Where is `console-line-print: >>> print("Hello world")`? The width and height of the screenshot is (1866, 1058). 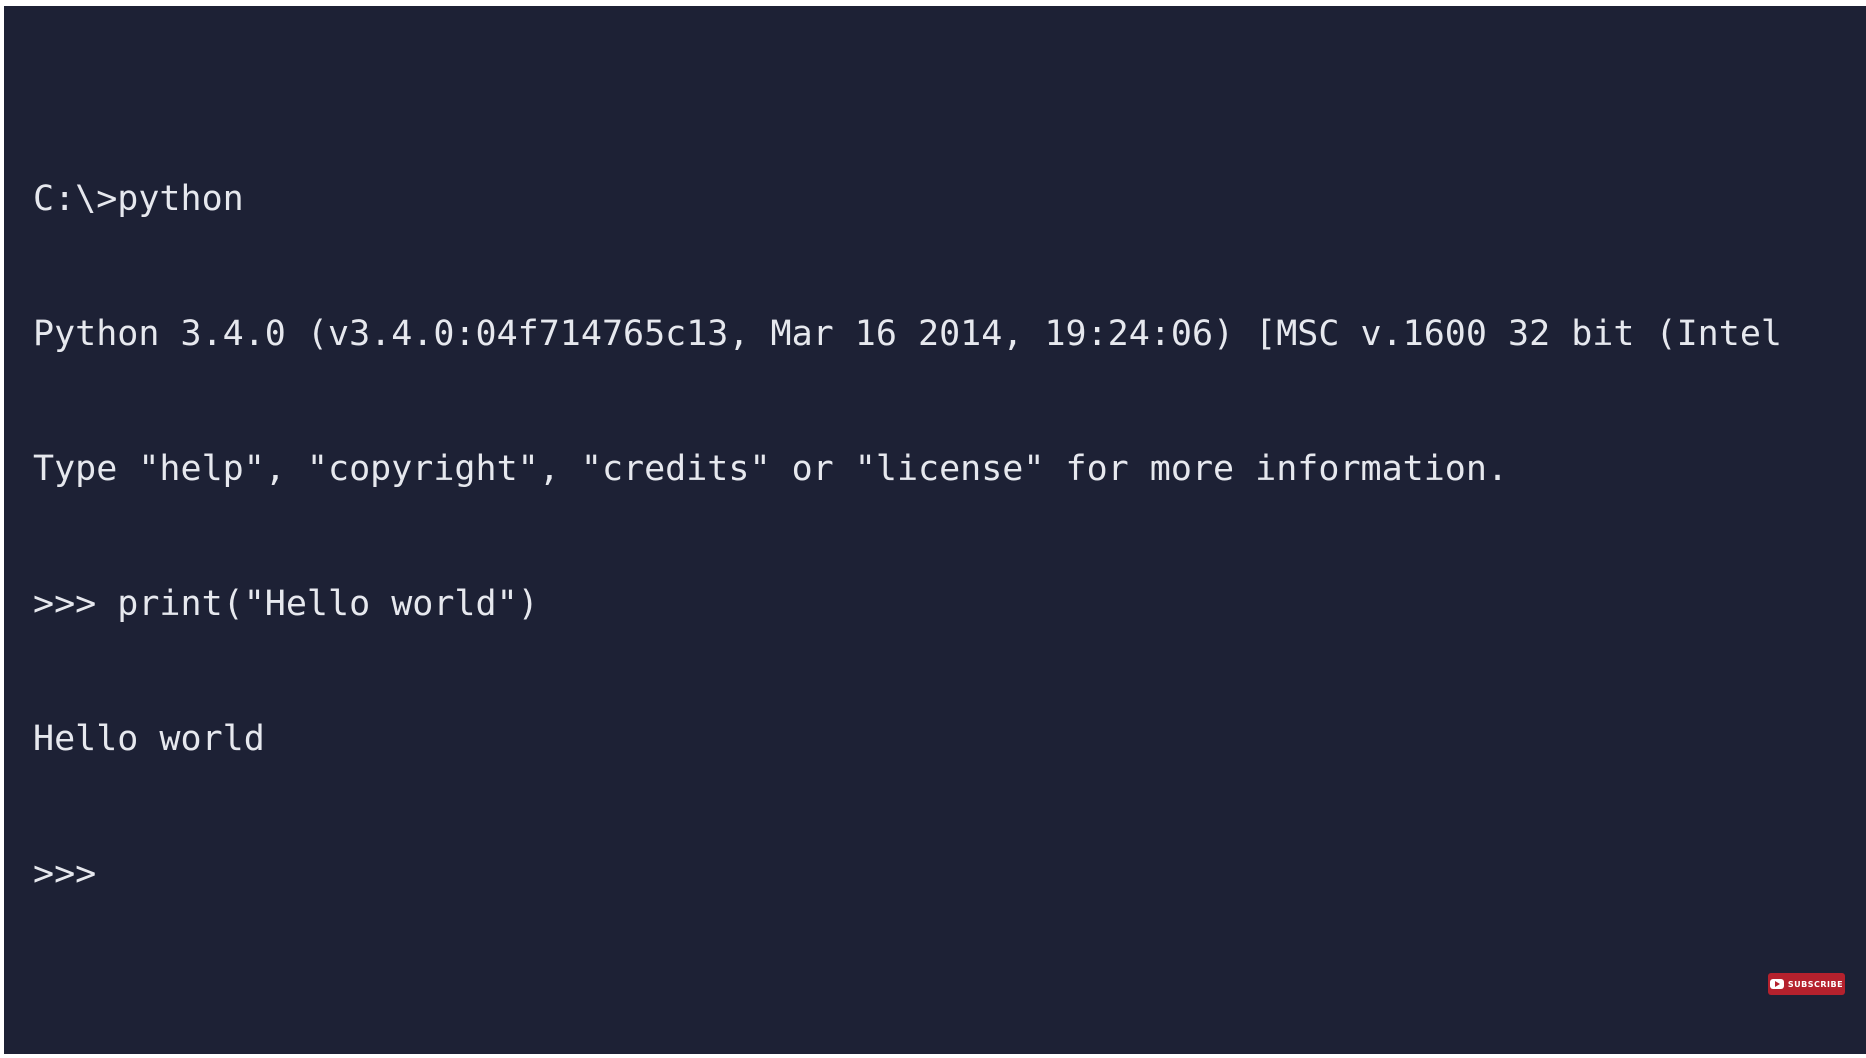
console-line-print: >>> print("Hello world") is located at coordinates (286, 604).